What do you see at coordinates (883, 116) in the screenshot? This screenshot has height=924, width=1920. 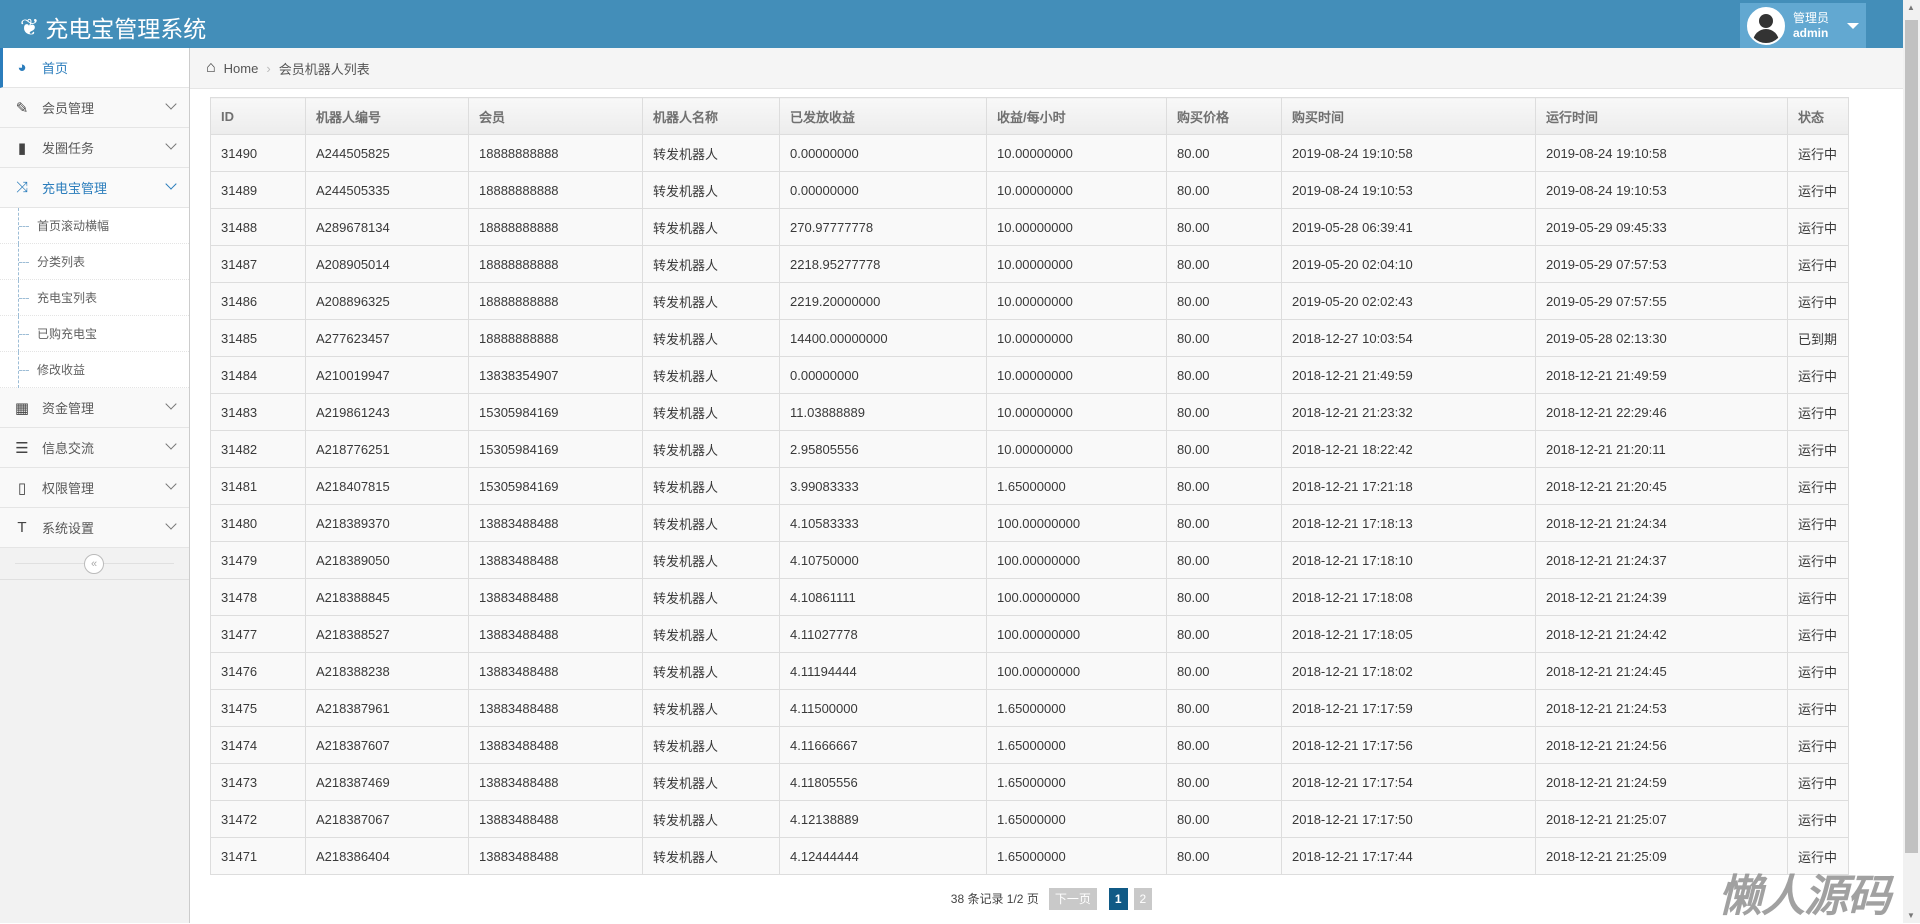 I see `column-header: 已发放收益` at bounding box center [883, 116].